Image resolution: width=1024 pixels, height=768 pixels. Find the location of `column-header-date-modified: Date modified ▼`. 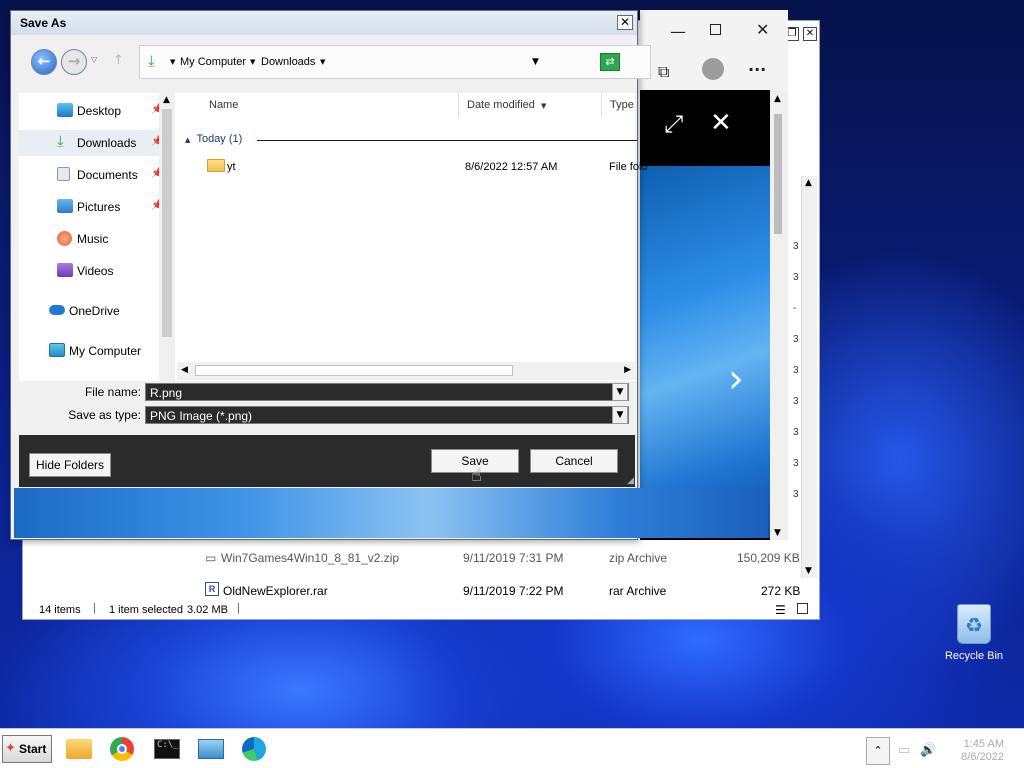

column-header-date-modified: Date modified ▼ is located at coordinates (530, 105).